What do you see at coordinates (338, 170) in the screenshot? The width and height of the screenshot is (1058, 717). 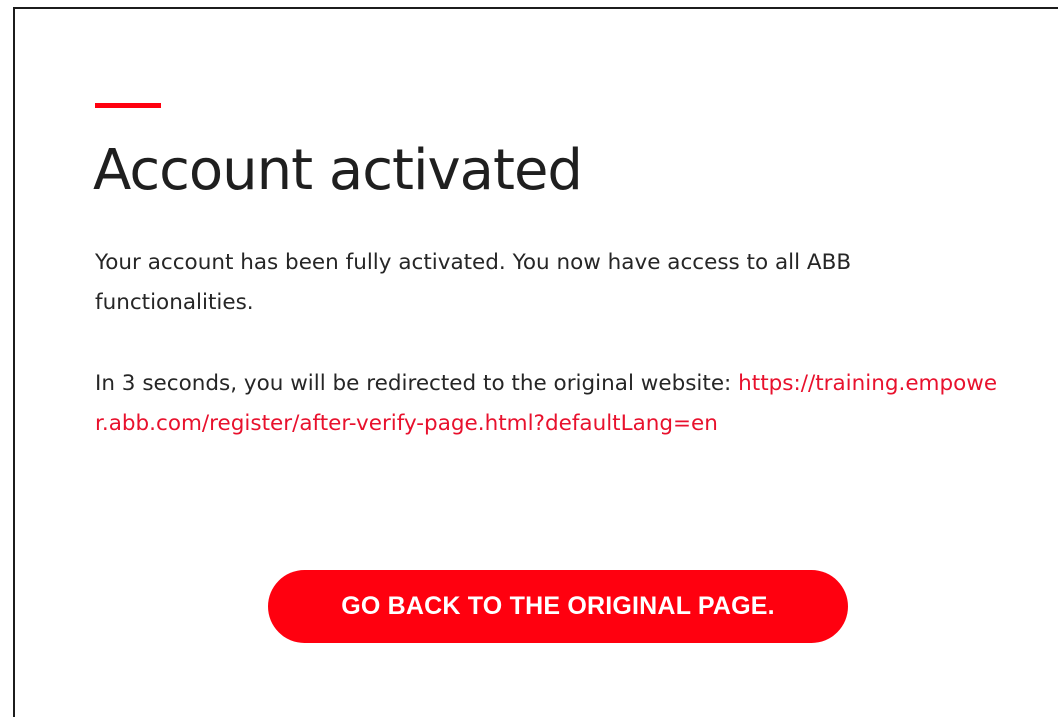 I see `page-title: Account activated` at bounding box center [338, 170].